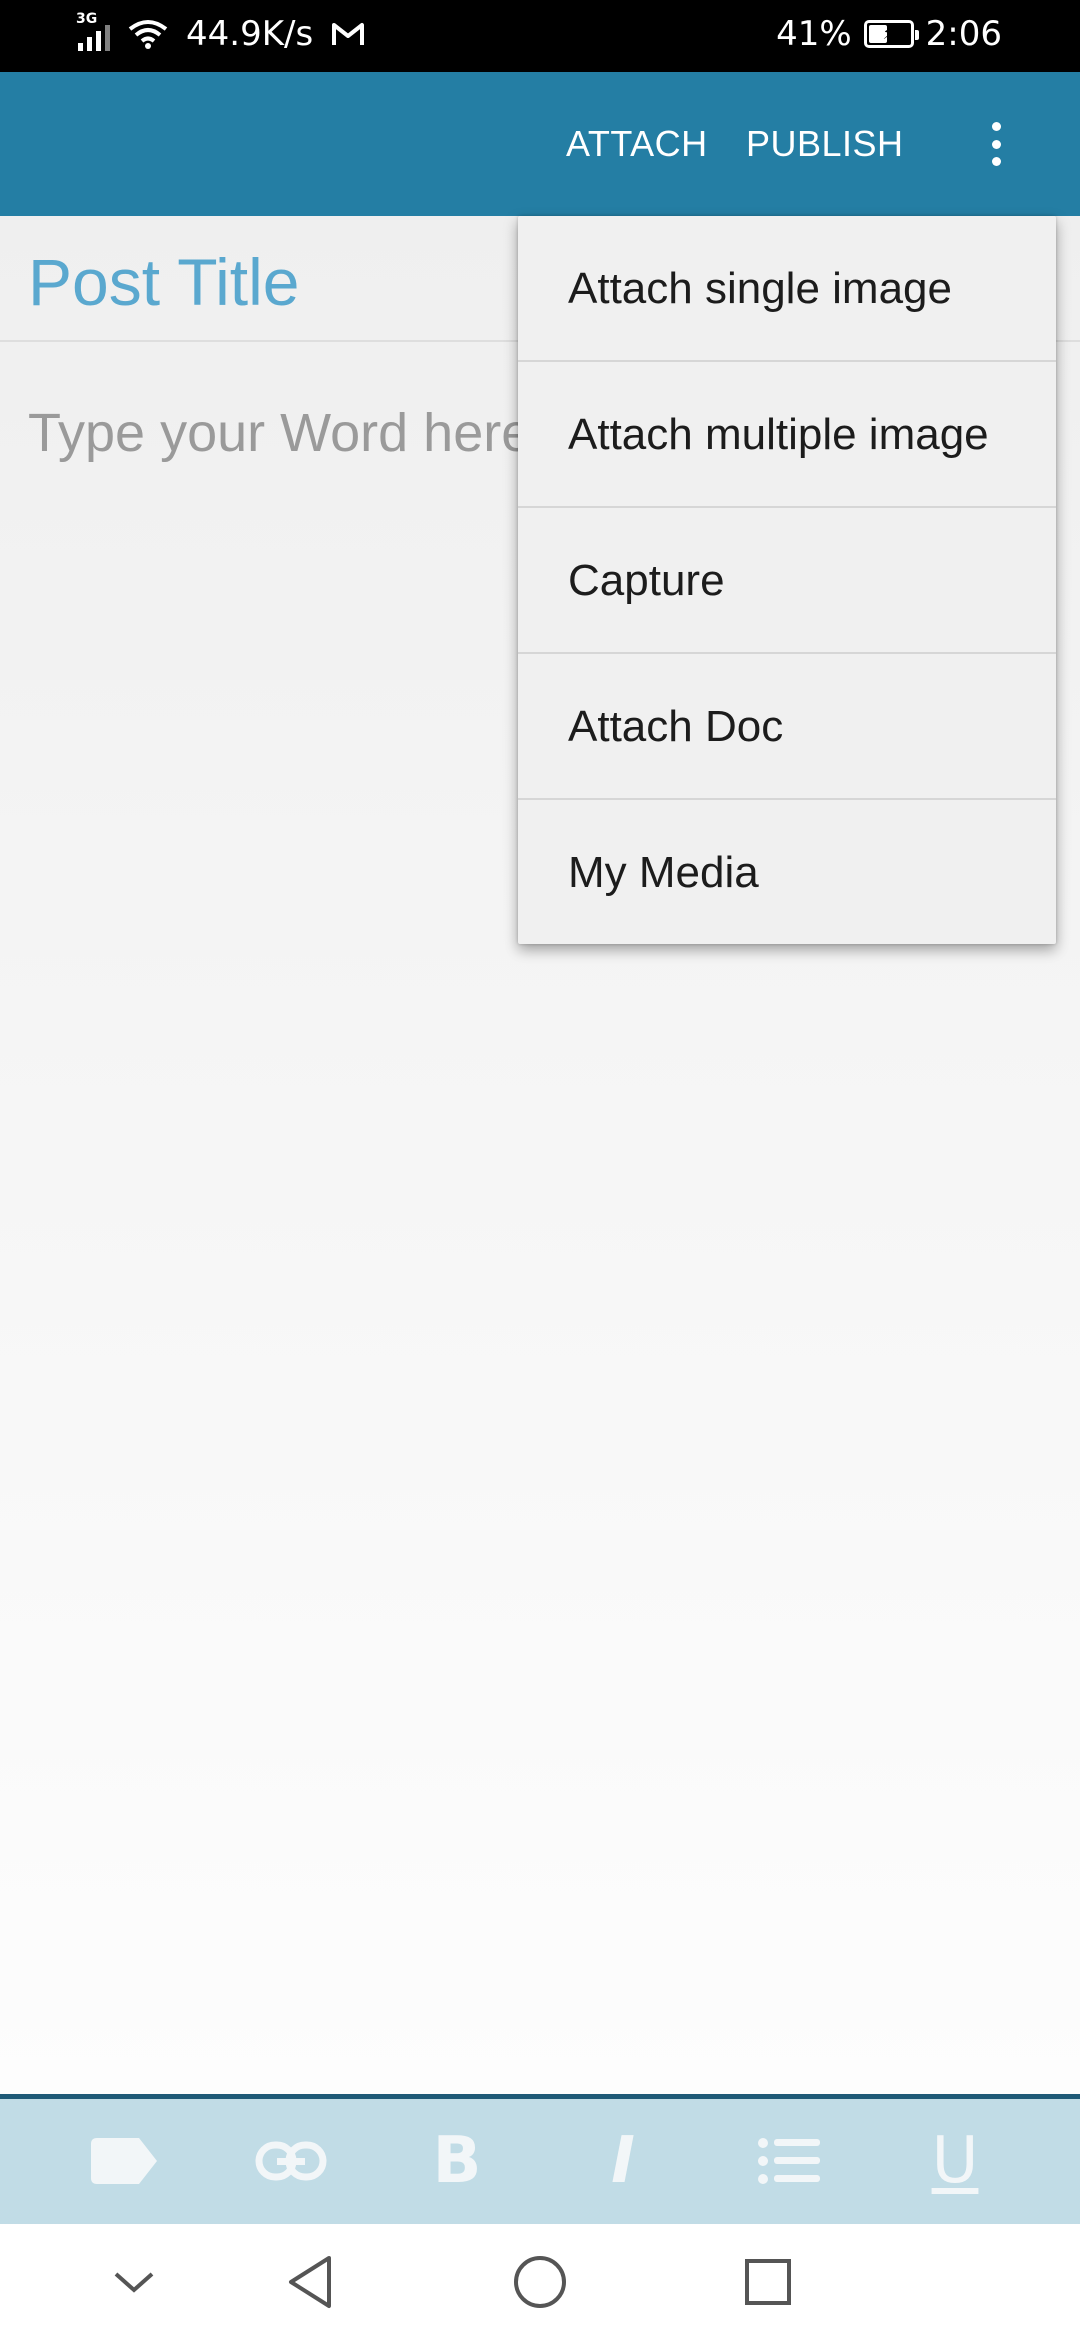 The height and width of the screenshot is (2340, 1080). Describe the element at coordinates (125, 2161) in the screenshot. I see `tag-icon` at that location.